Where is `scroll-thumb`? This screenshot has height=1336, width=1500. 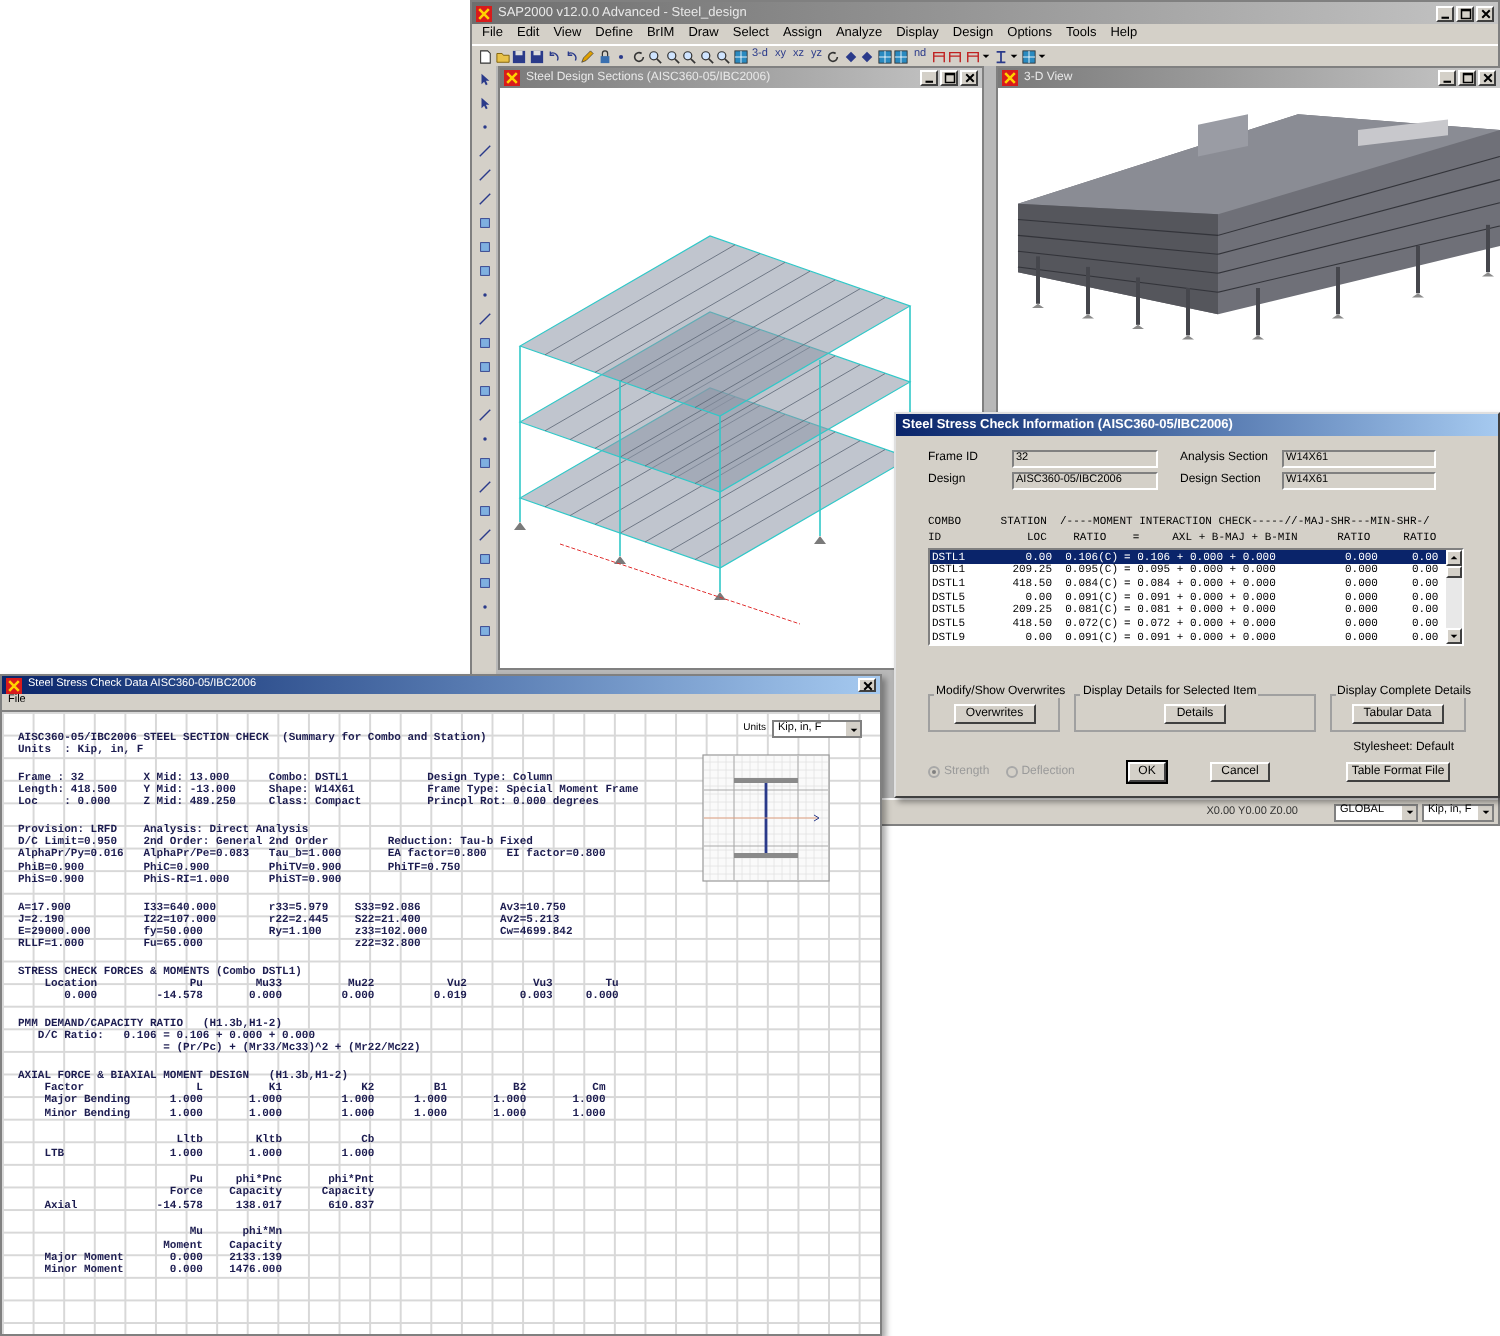
scroll-thumb is located at coordinates (1454, 572).